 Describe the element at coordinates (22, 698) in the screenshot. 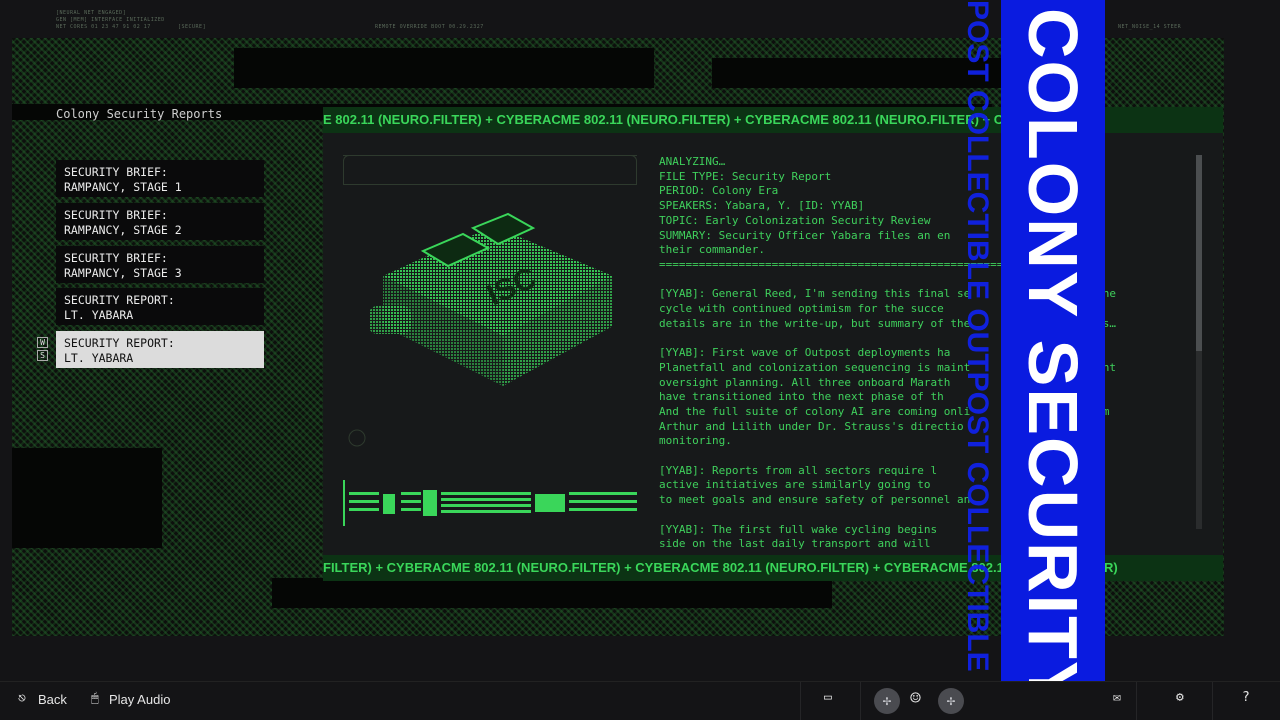

I see `escape-key-icon: ⎋` at that location.